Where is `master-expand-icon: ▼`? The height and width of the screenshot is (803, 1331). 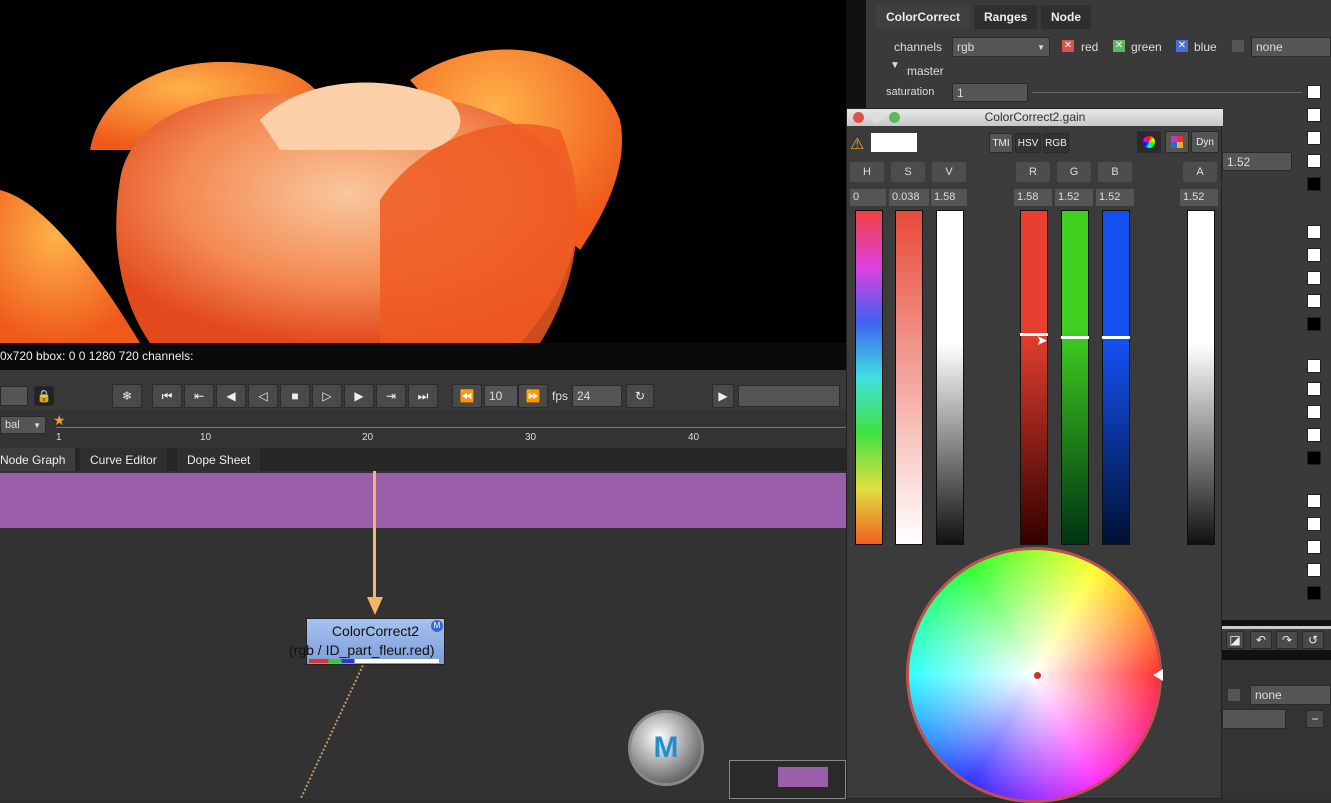 master-expand-icon: ▼ is located at coordinates (895, 65).